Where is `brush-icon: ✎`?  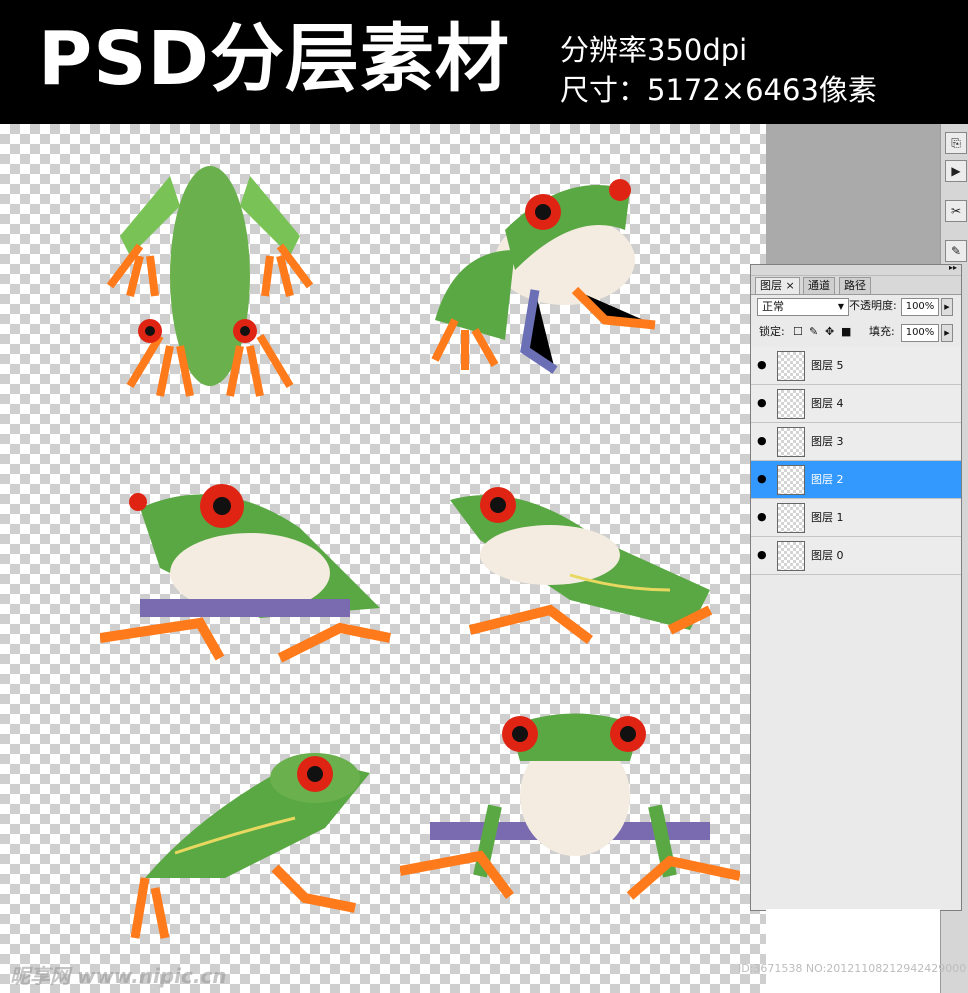
brush-icon: ✎ is located at coordinates (956, 251).